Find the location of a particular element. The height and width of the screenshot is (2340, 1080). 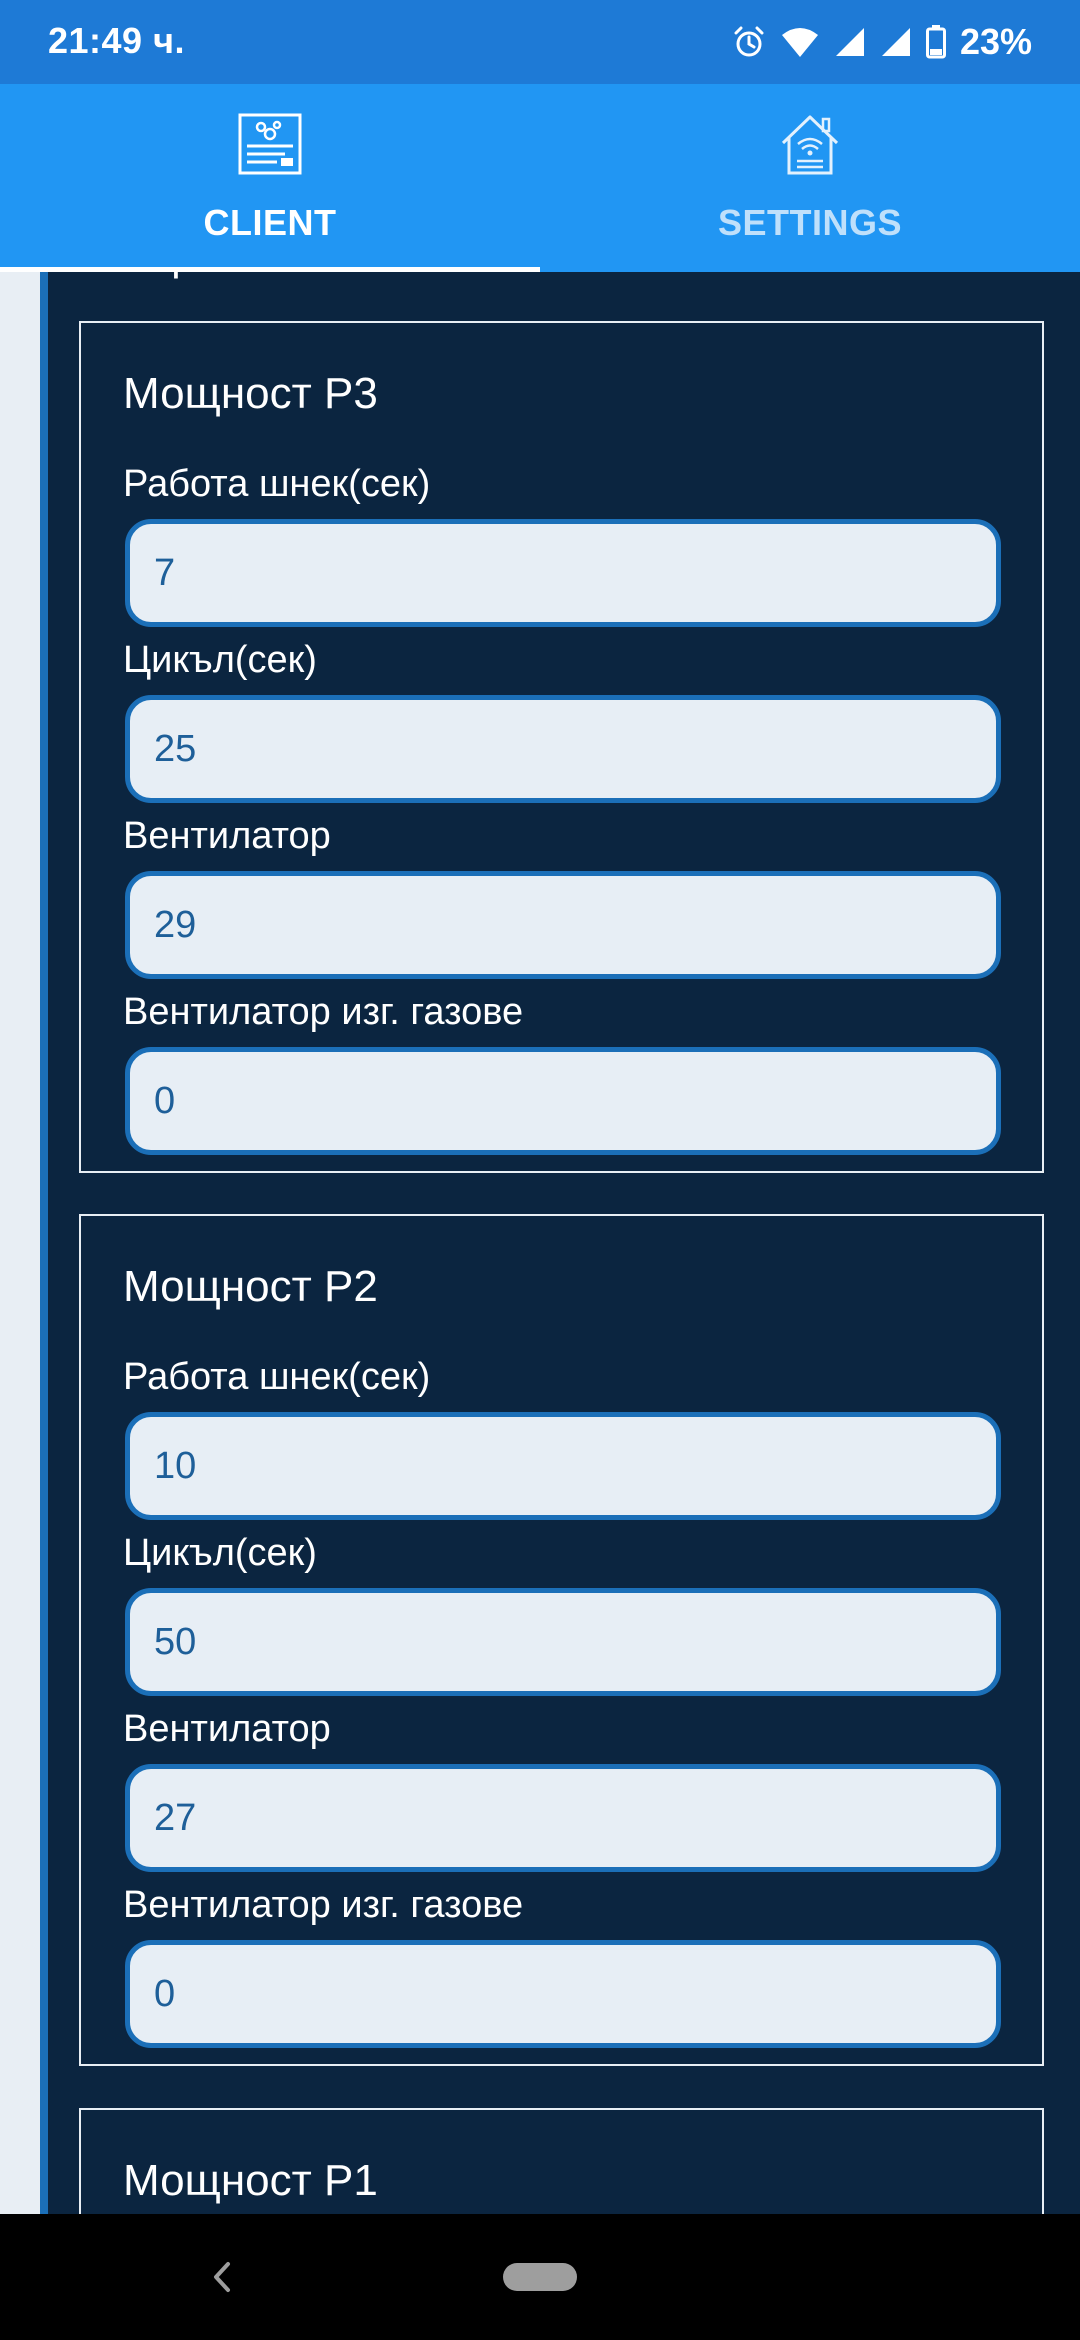

battery-percent: 23% is located at coordinates (995, 41).